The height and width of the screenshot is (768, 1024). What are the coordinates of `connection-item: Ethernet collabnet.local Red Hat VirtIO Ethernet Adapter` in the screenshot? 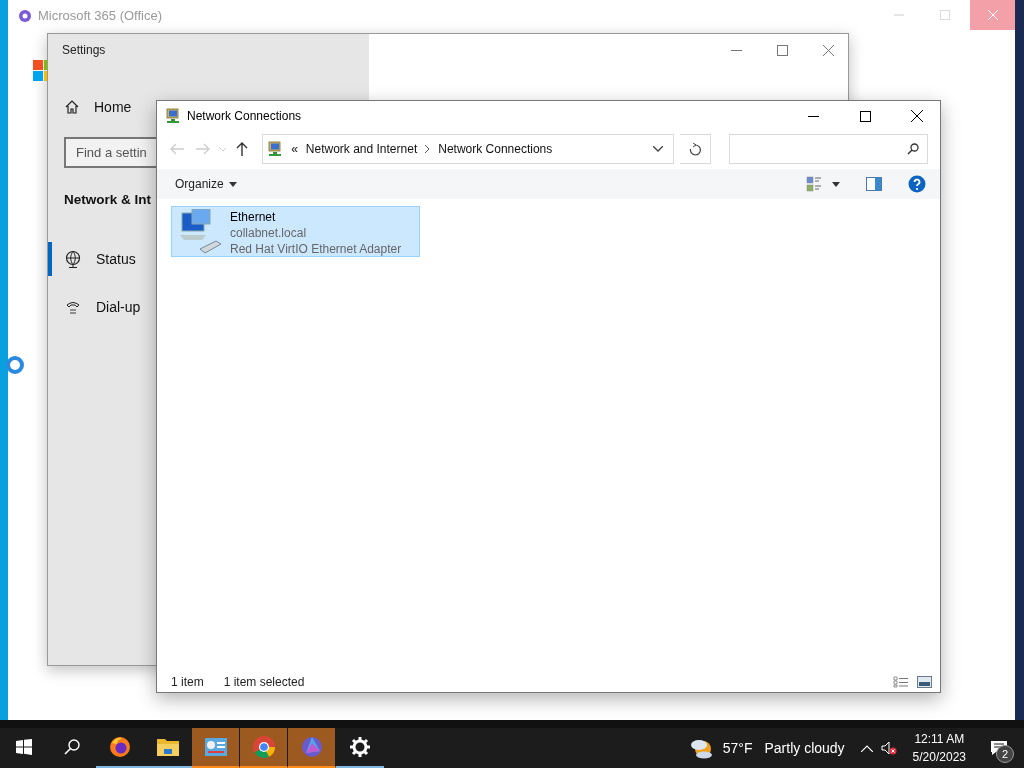 It's located at (295, 231).